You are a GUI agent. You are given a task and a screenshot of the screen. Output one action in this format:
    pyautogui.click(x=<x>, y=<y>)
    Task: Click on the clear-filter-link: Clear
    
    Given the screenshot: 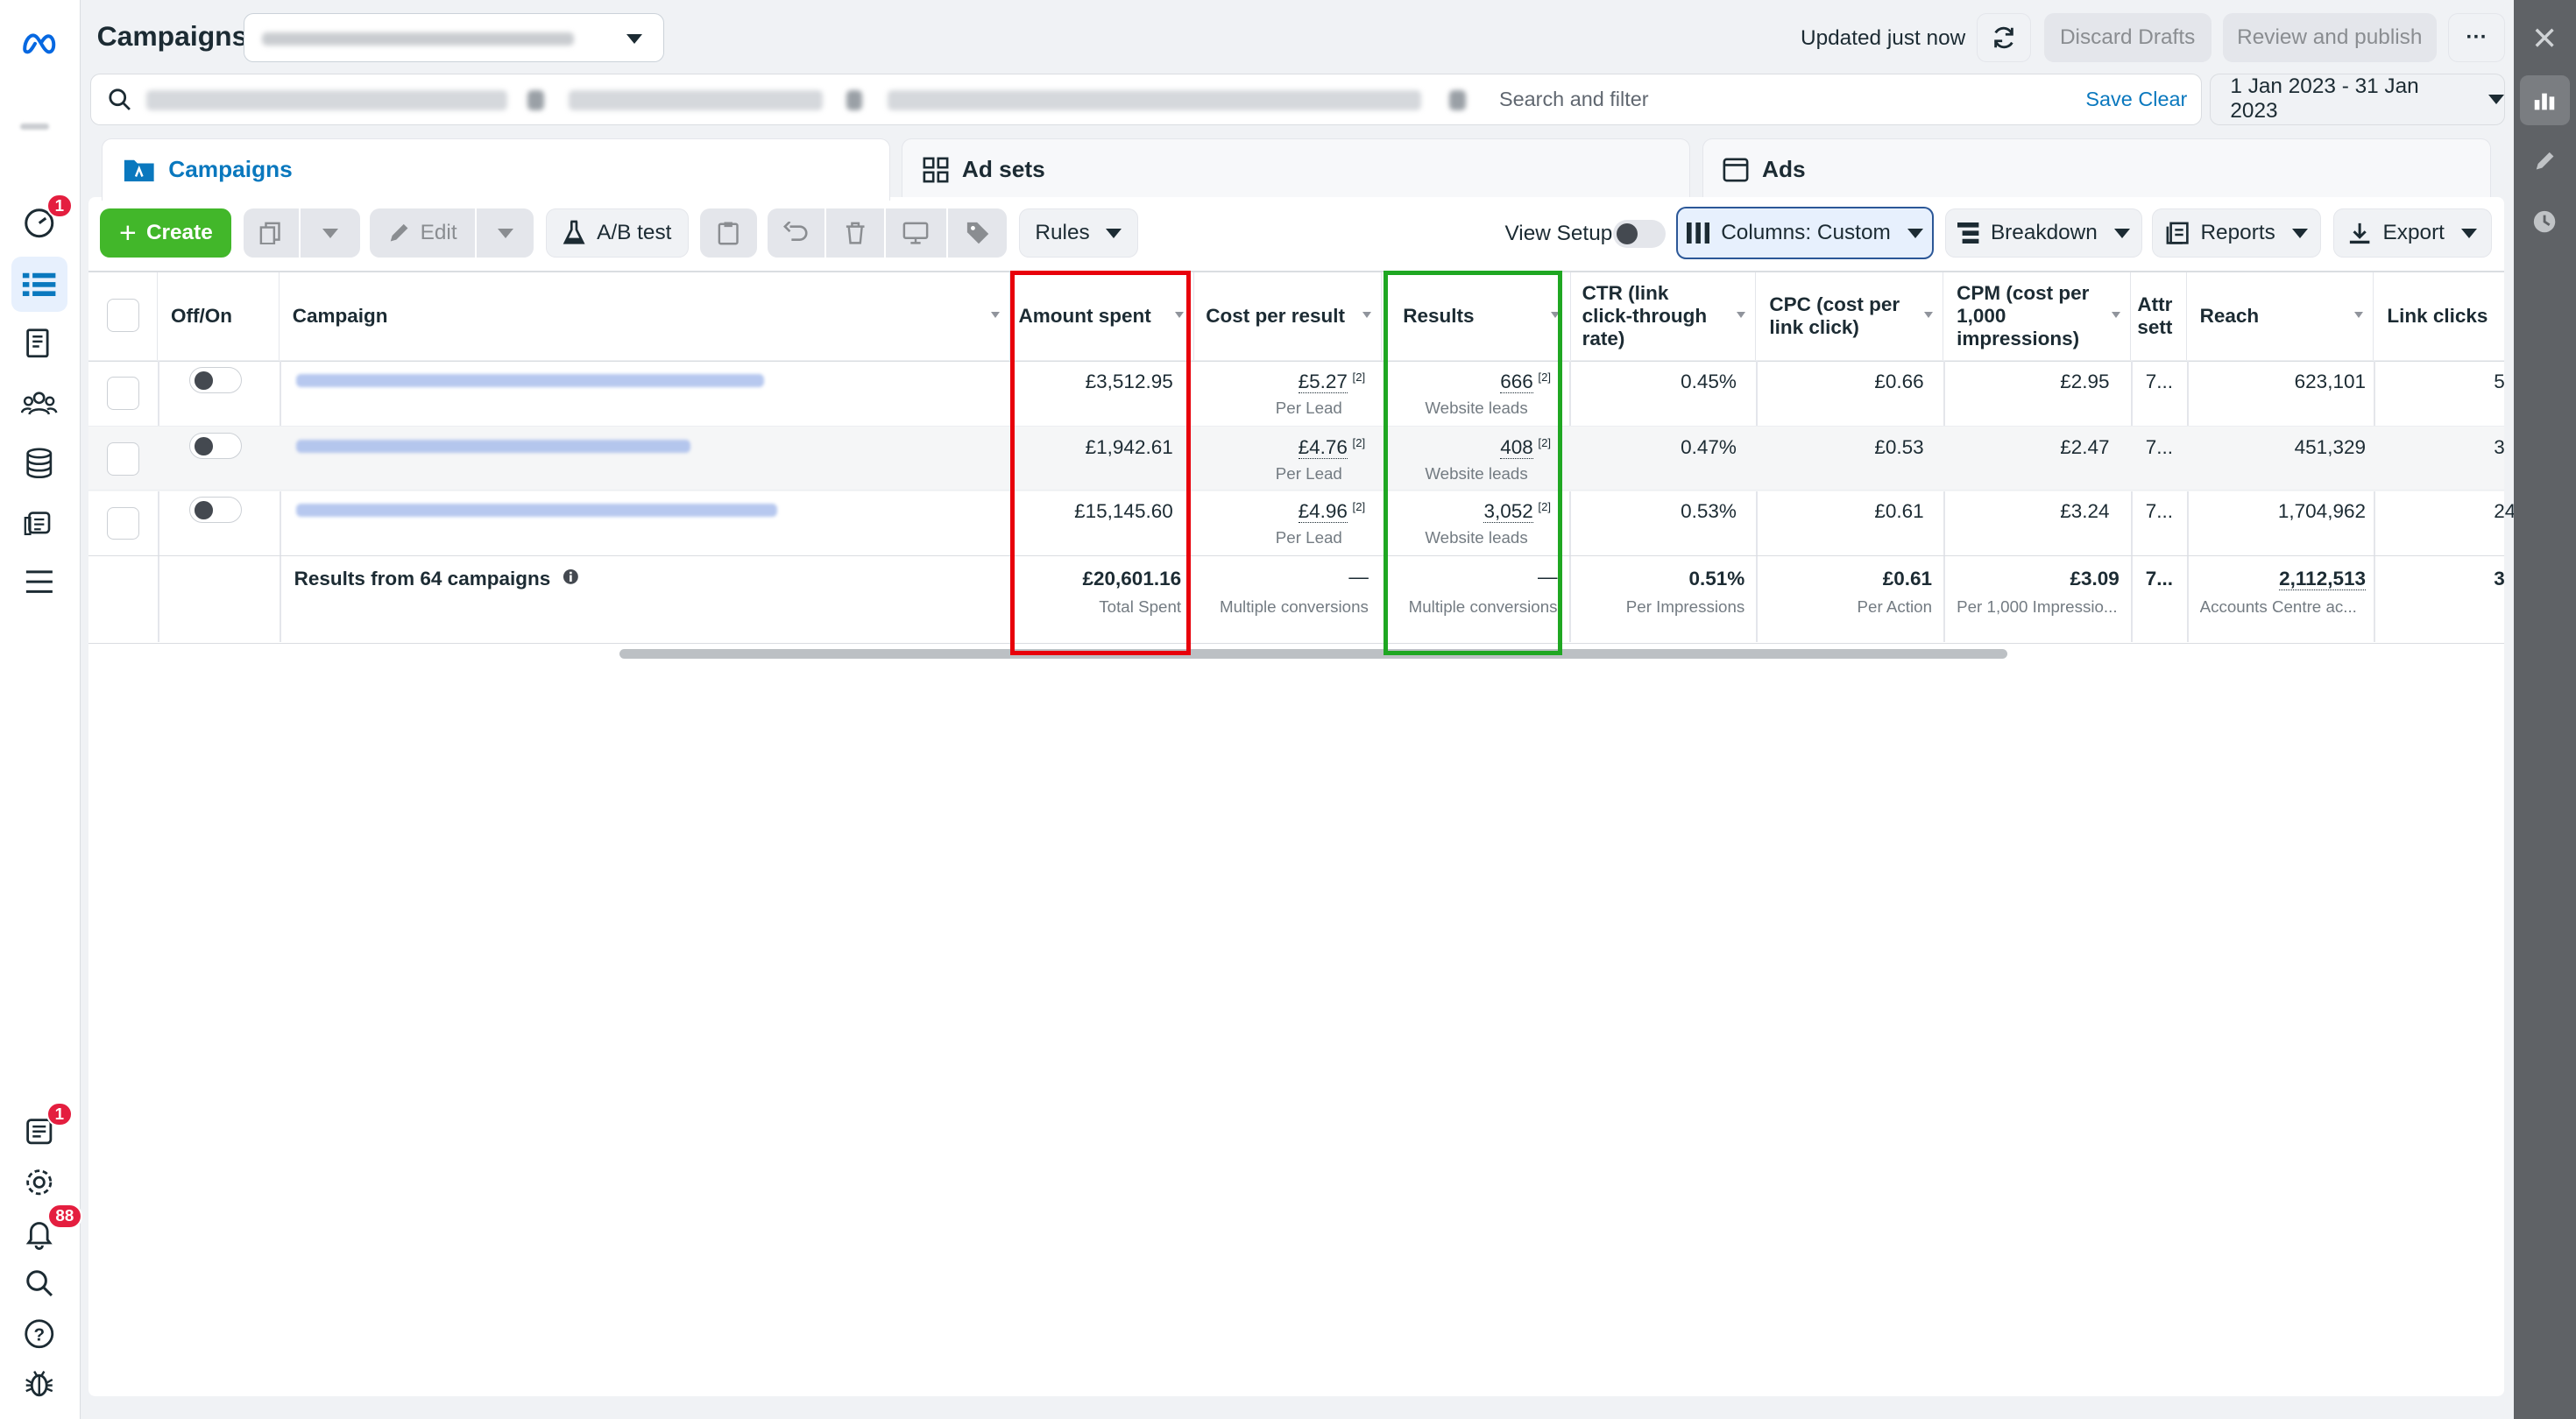 What is the action you would take?
    pyautogui.click(x=2162, y=99)
    